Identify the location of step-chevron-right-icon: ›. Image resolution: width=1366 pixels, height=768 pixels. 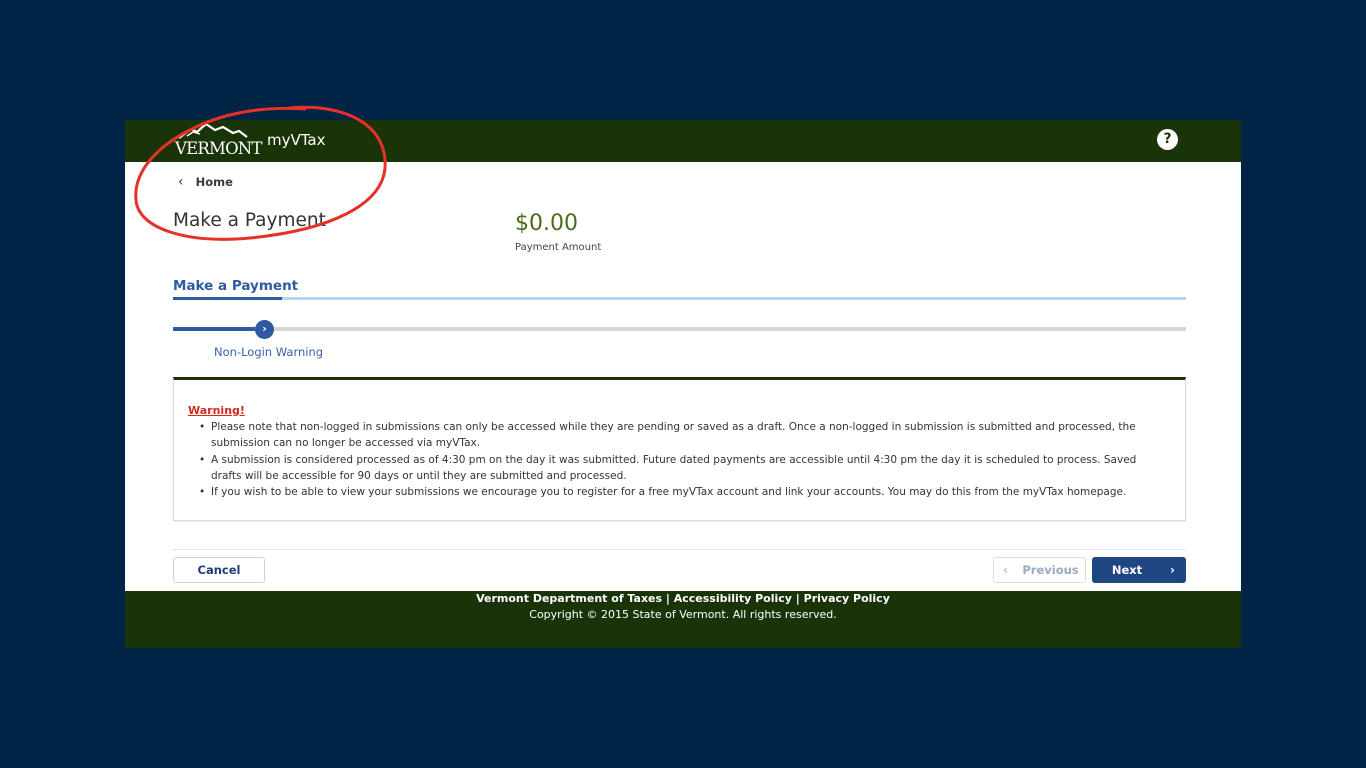
(264, 329).